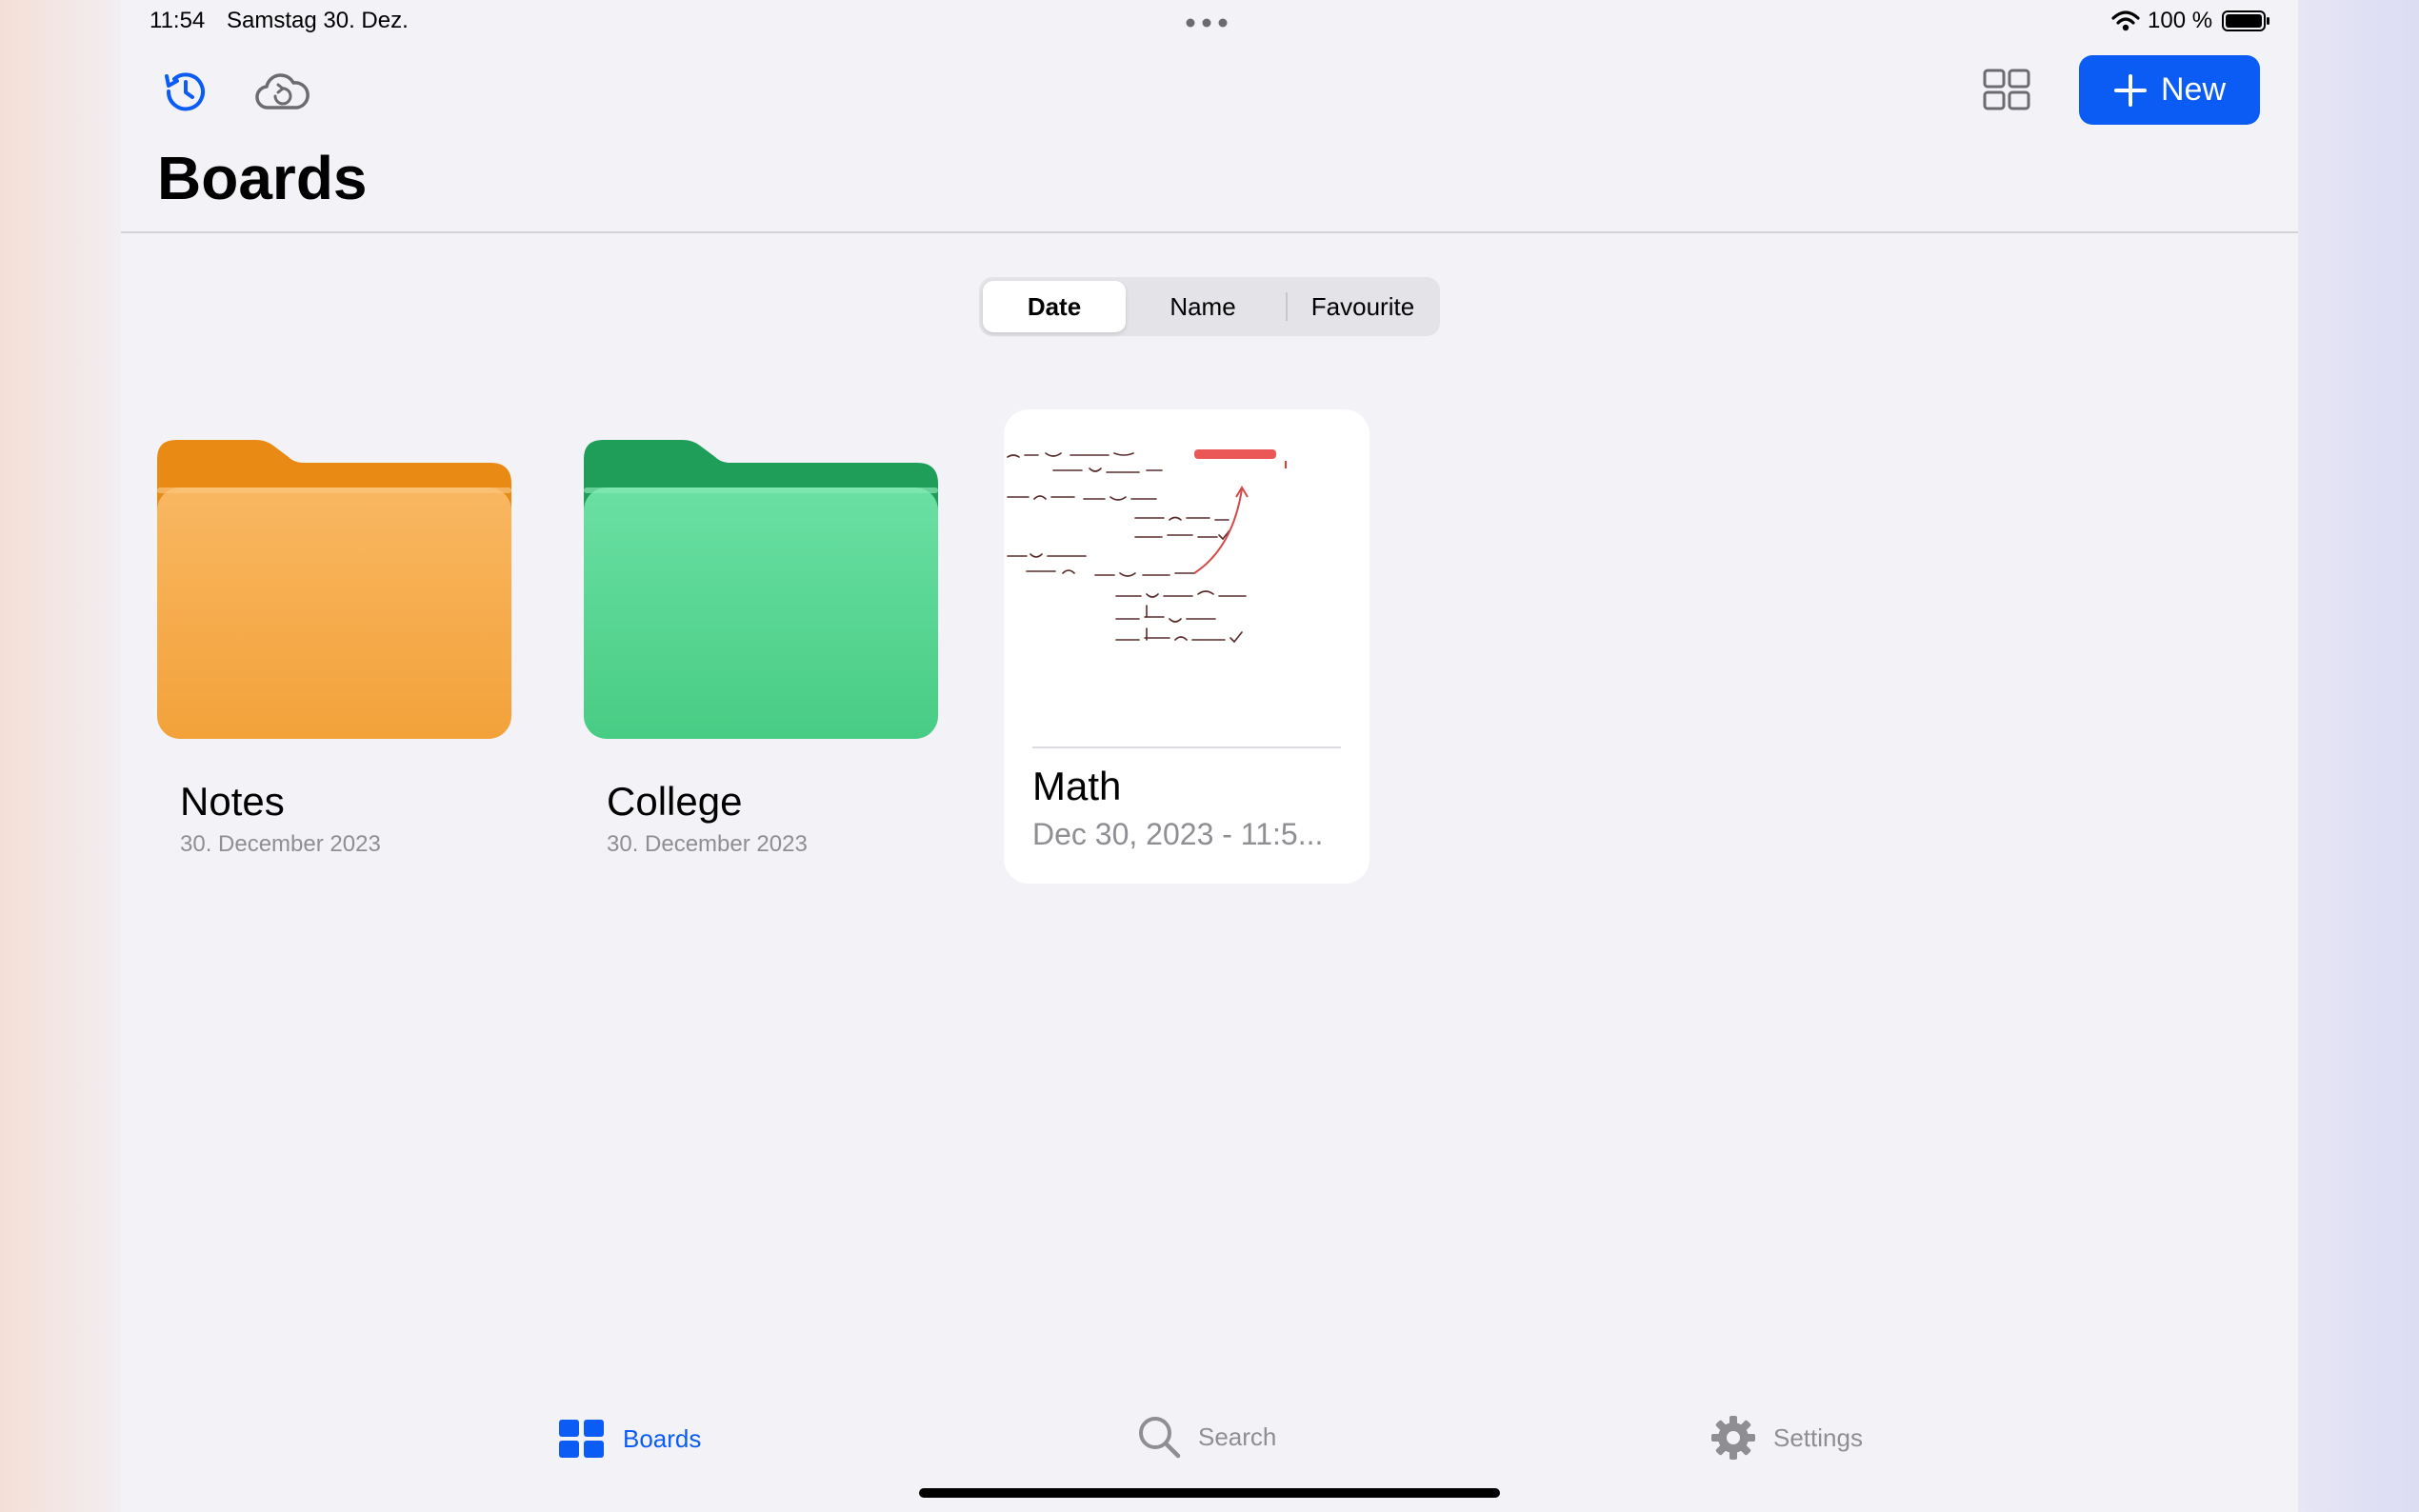  Describe the element at coordinates (1237, 1436) in the screenshot. I see `tab-search-label: Search` at that location.